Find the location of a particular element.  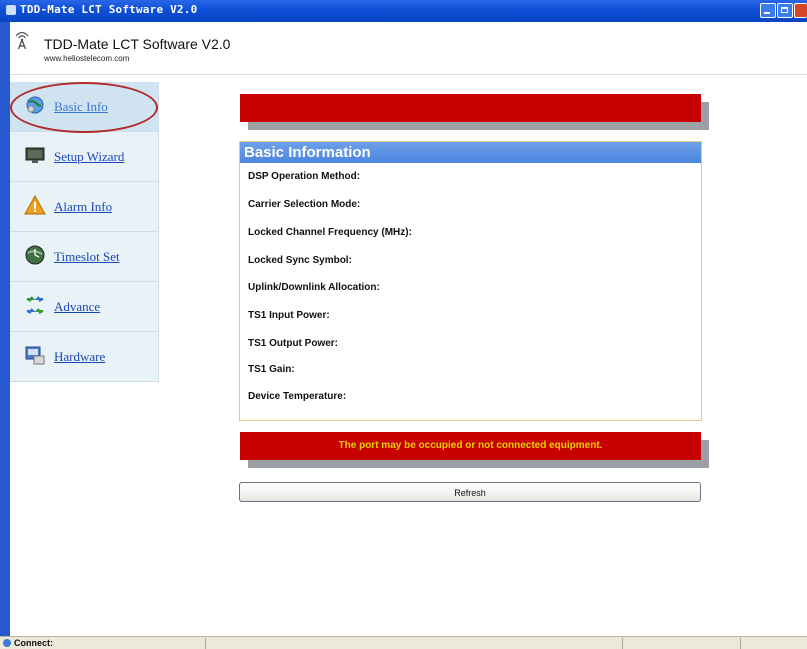

field-uplink-downlink-allocation: Uplink/Downlink Allocation: is located at coordinates (314, 287).